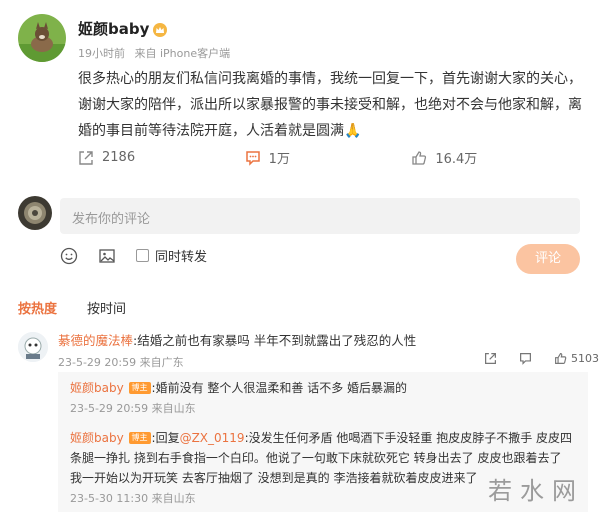 This screenshot has height=512, width=600. I want to click on comment-sort-tabs: 按热度 按时间, so click(87, 307).